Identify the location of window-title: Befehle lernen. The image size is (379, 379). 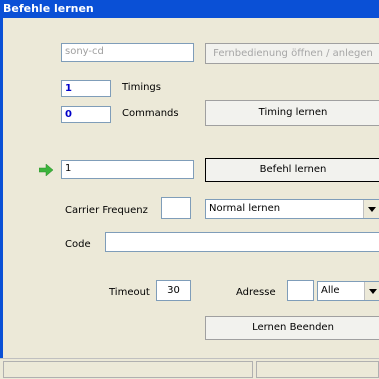
(189, 9).